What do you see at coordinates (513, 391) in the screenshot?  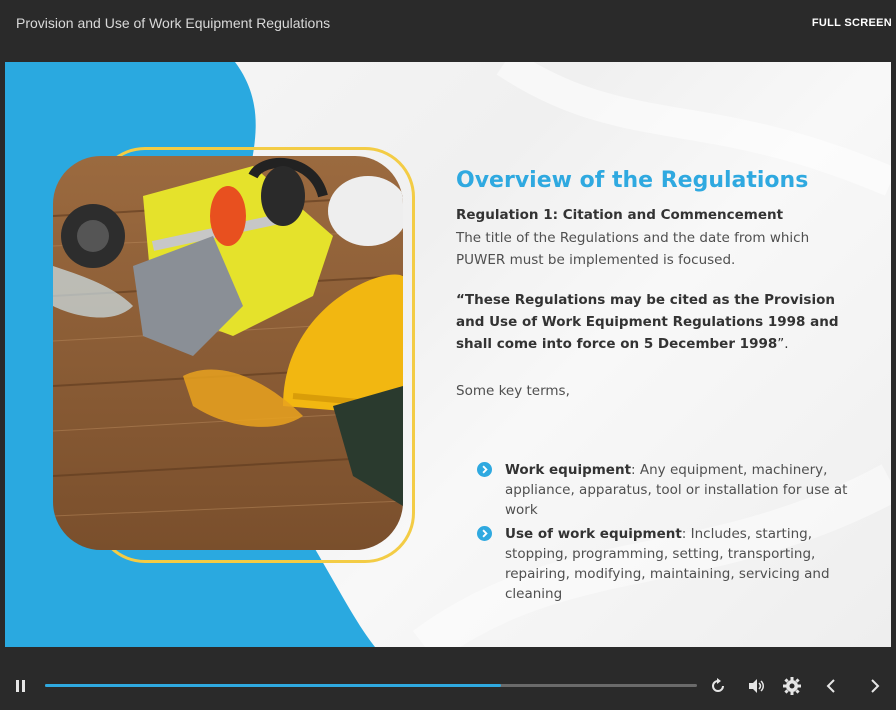 I see `key-terms-intro: Some key terms,` at bounding box center [513, 391].